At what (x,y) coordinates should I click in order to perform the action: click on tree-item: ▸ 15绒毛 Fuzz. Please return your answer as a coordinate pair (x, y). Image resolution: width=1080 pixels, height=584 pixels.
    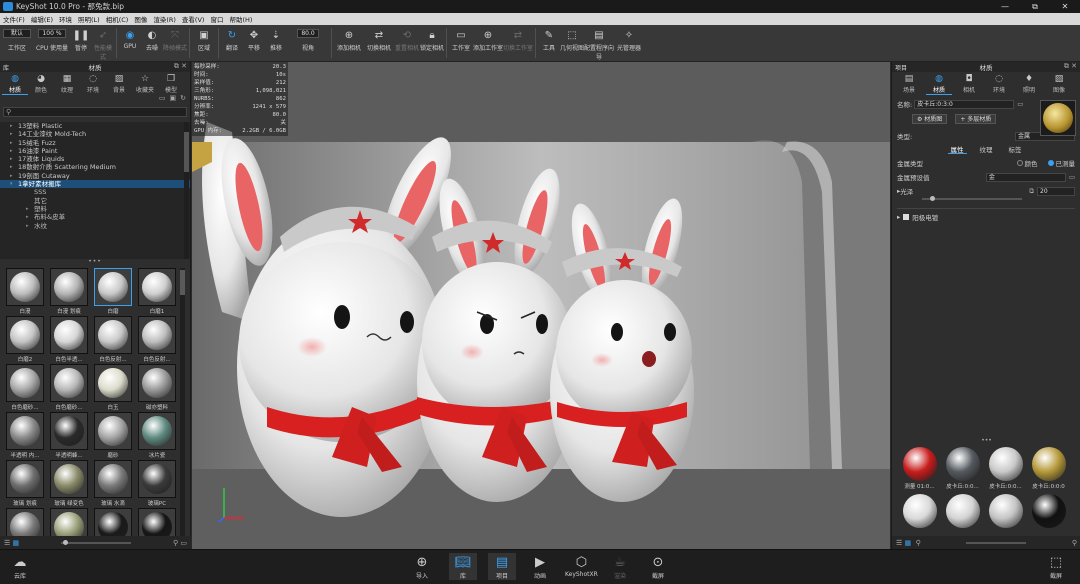
    Looking at the image, I should click on (95, 143).